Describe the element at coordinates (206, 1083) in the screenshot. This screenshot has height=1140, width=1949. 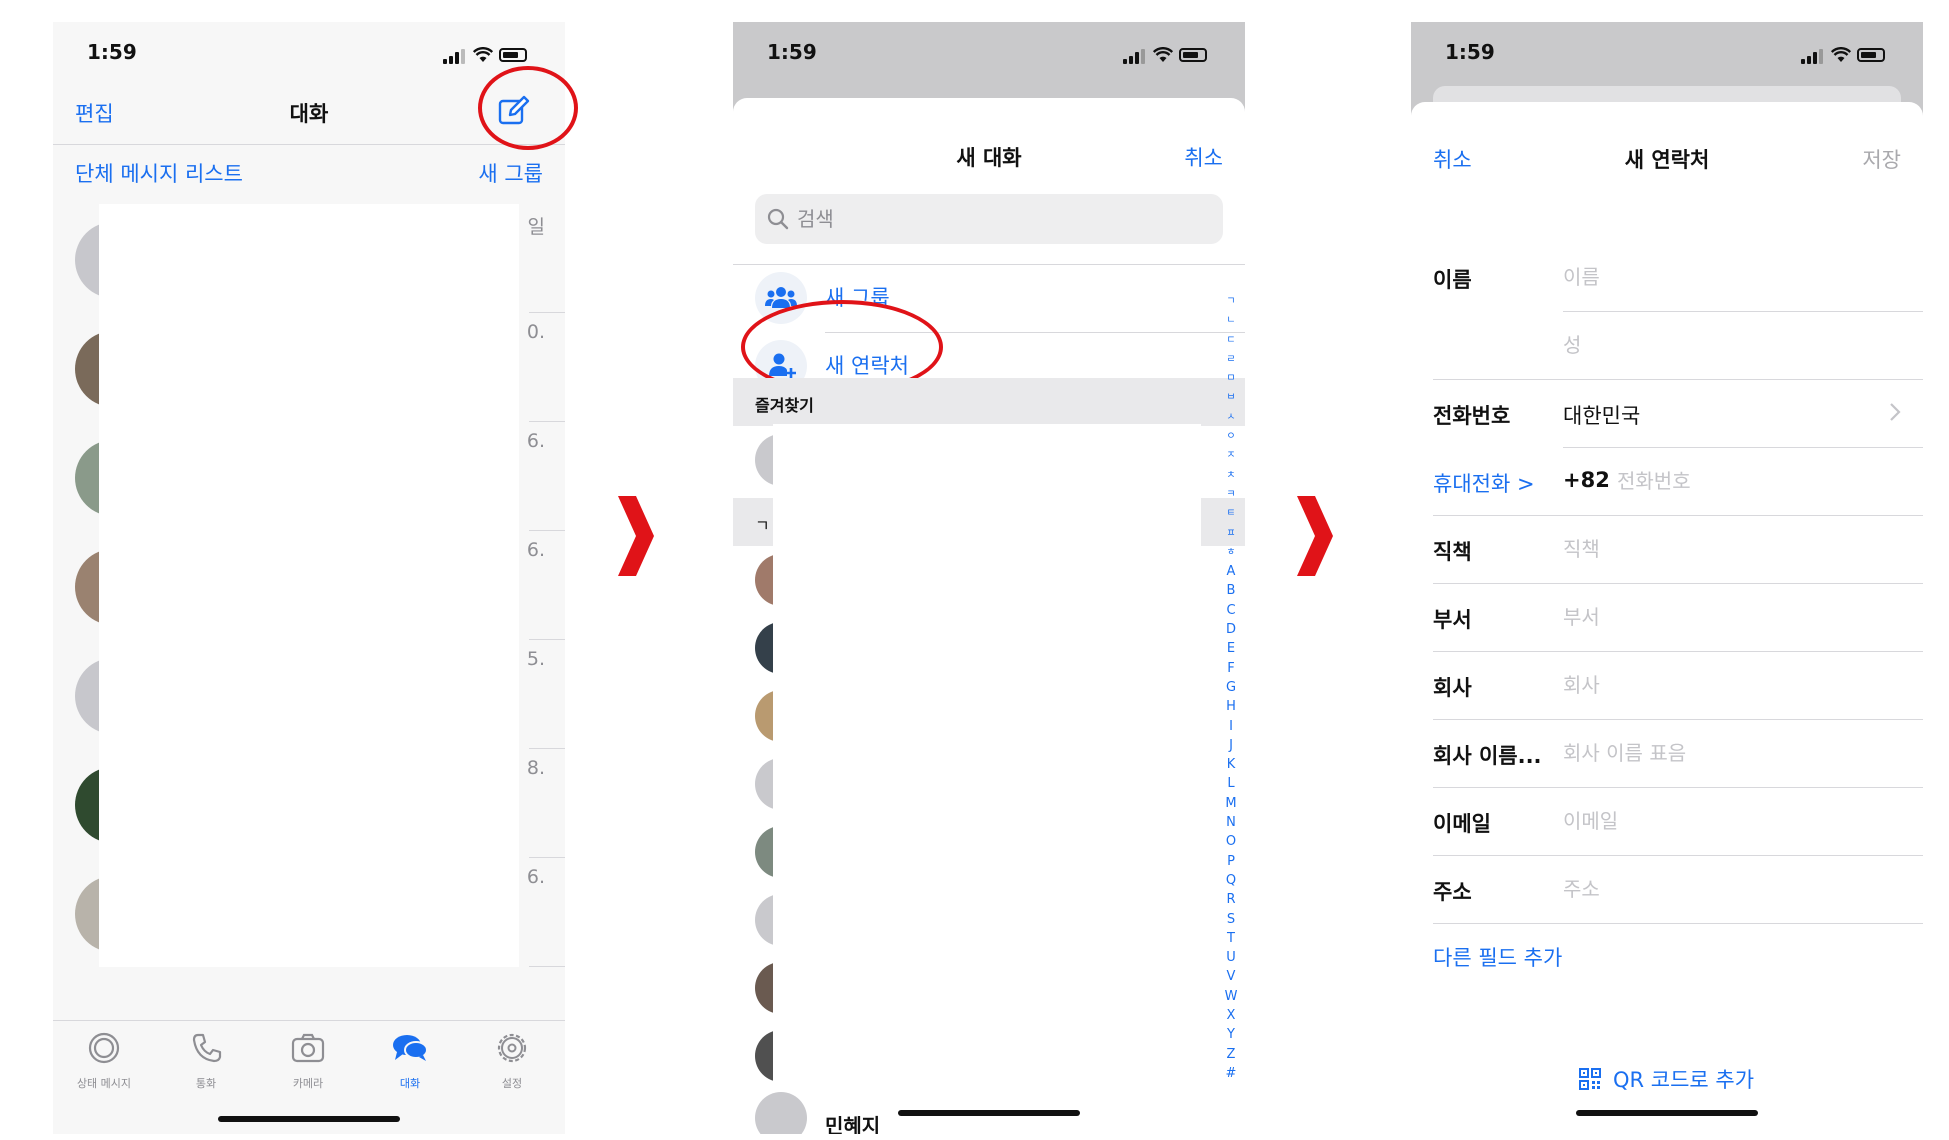
I see `tab-label: 통화` at that location.